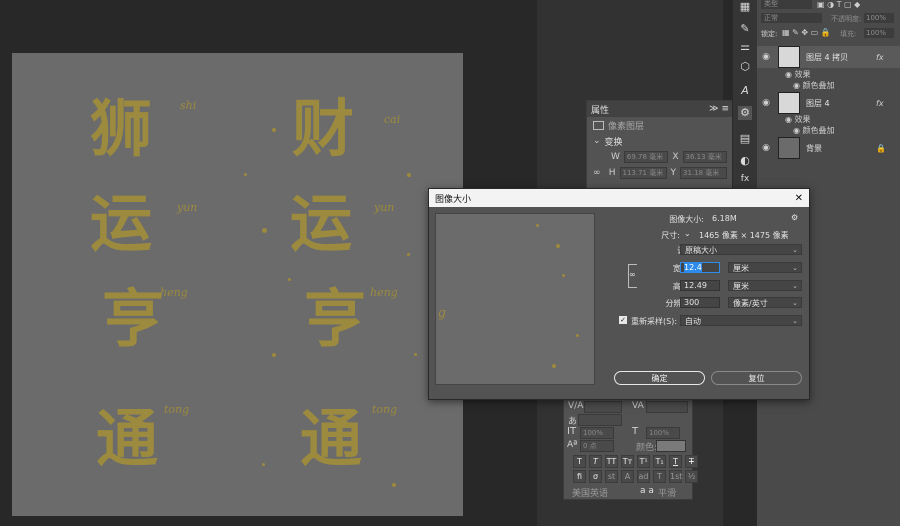 The height and width of the screenshot is (526, 900). What do you see at coordinates (615, 157) in the screenshot?
I see `w-label: W` at bounding box center [615, 157].